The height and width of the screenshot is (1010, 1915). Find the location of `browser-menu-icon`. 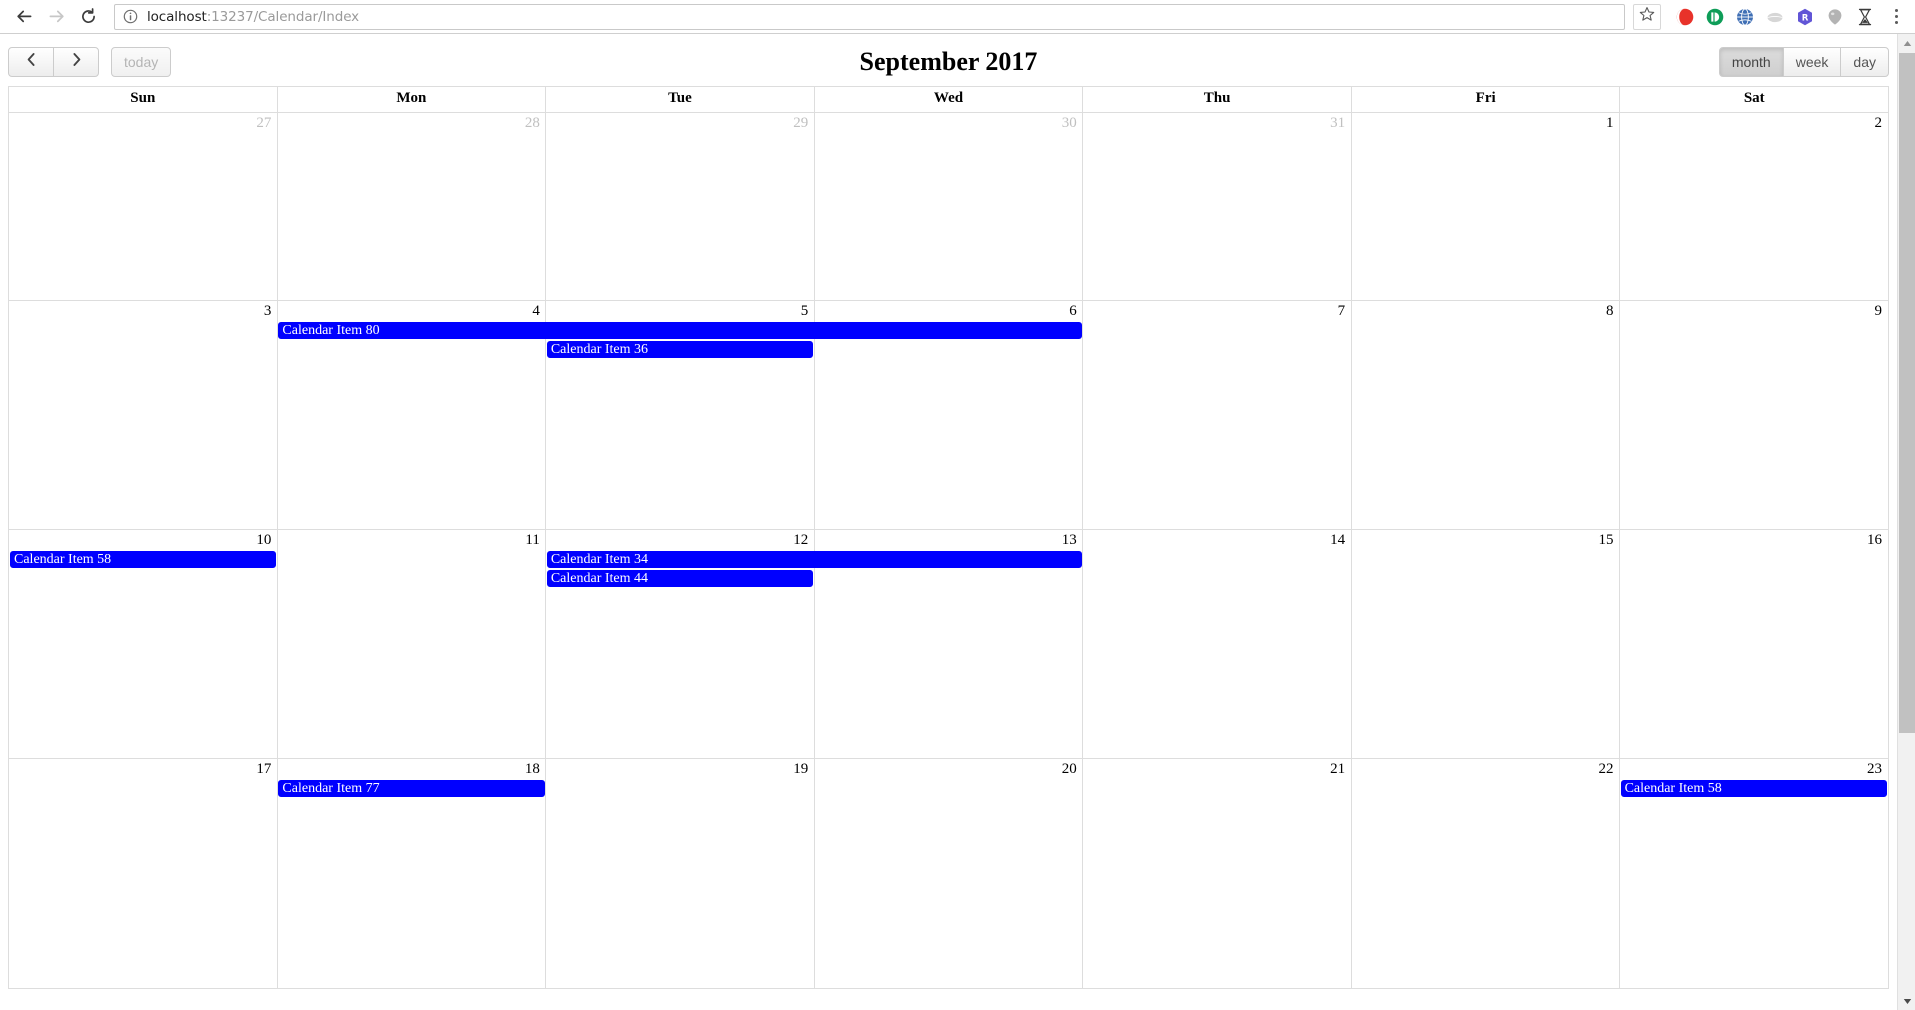

browser-menu-icon is located at coordinates (1896, 10).